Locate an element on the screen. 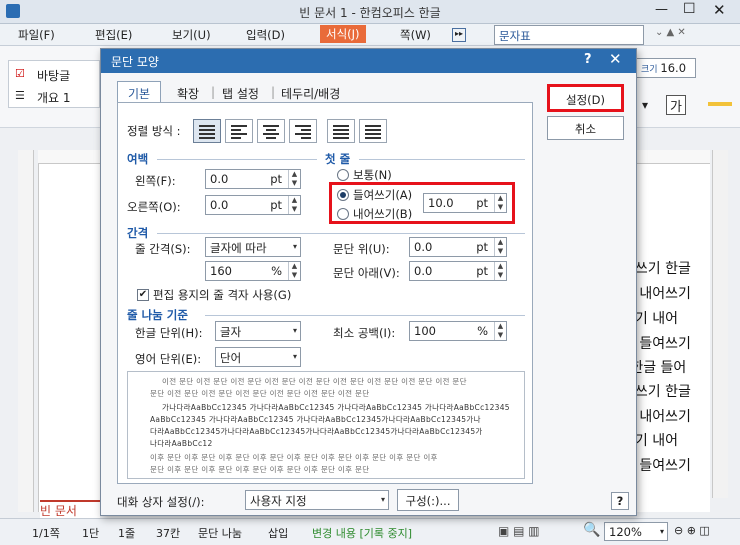 The width and height of the screenshot is (740, 545). grid-checkbox: ✔ is located at coordinates (143, 295).